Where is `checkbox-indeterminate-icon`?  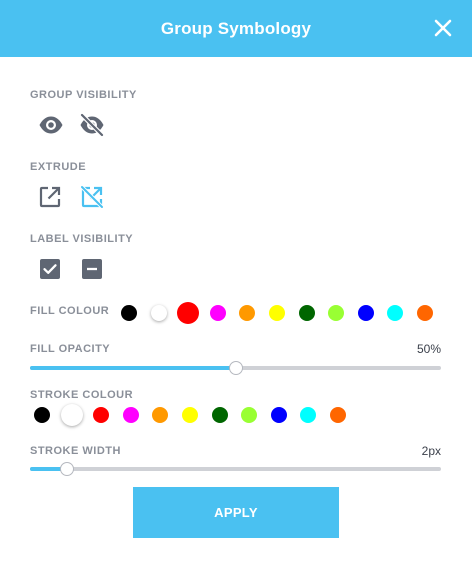
checkbox-indeterminate-icon is located at coordinates (92, 269).